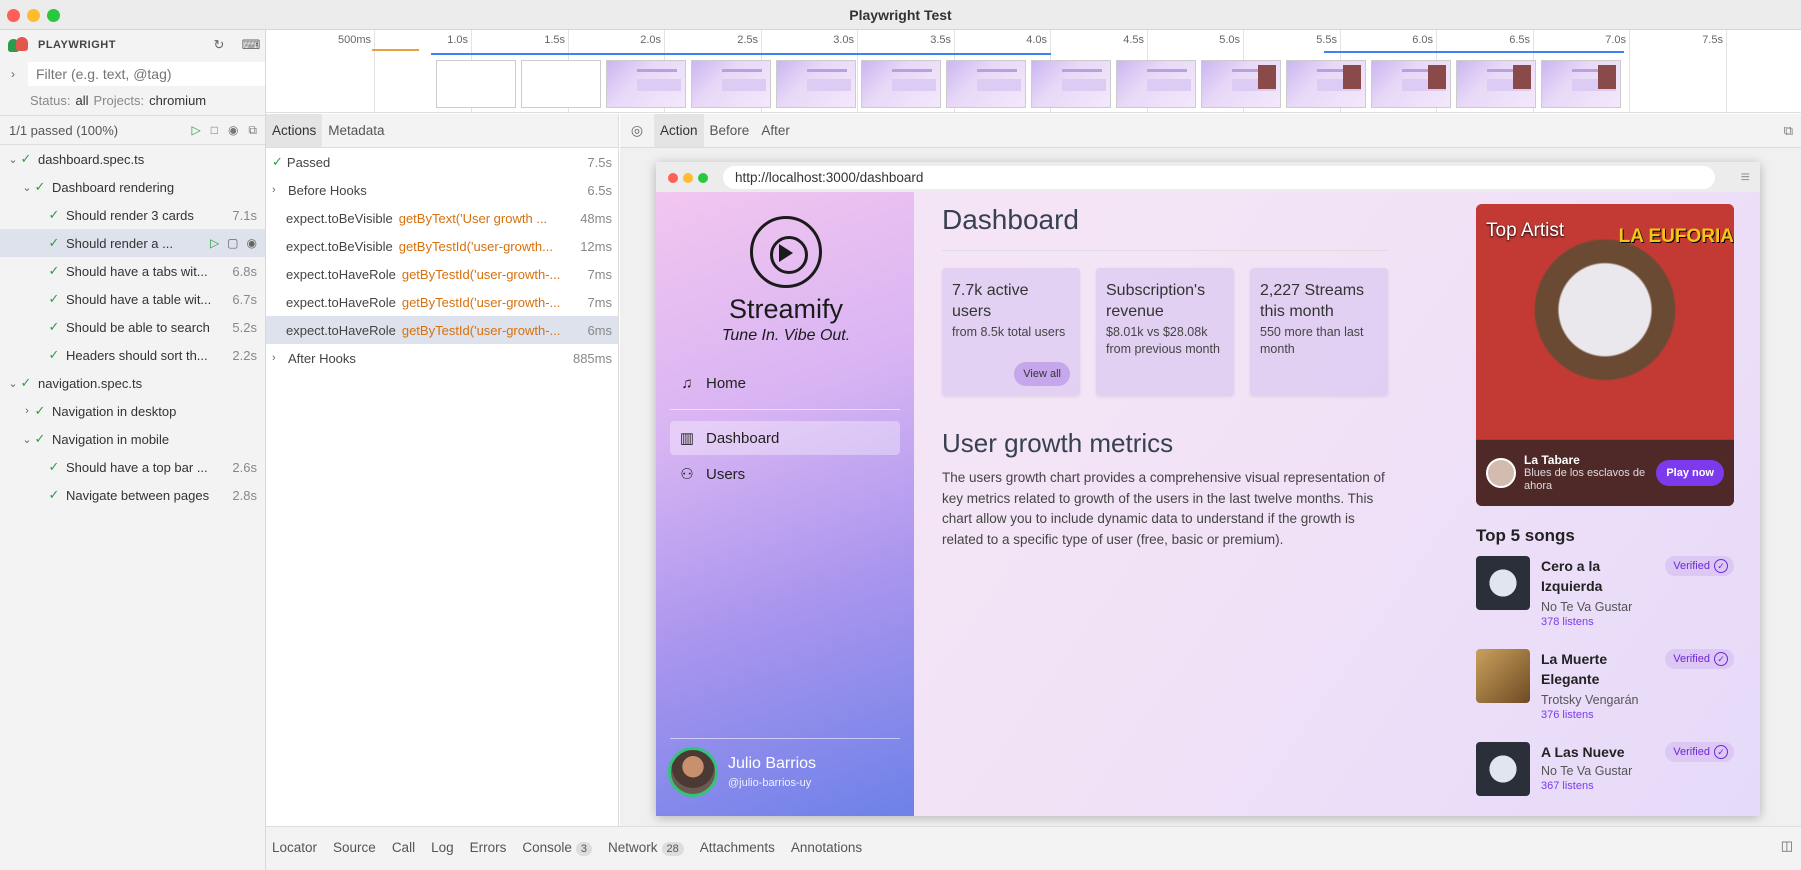 This screenshot has height=870, width=1801. I want to click on action-duration: 12ms, so click(596, 246).